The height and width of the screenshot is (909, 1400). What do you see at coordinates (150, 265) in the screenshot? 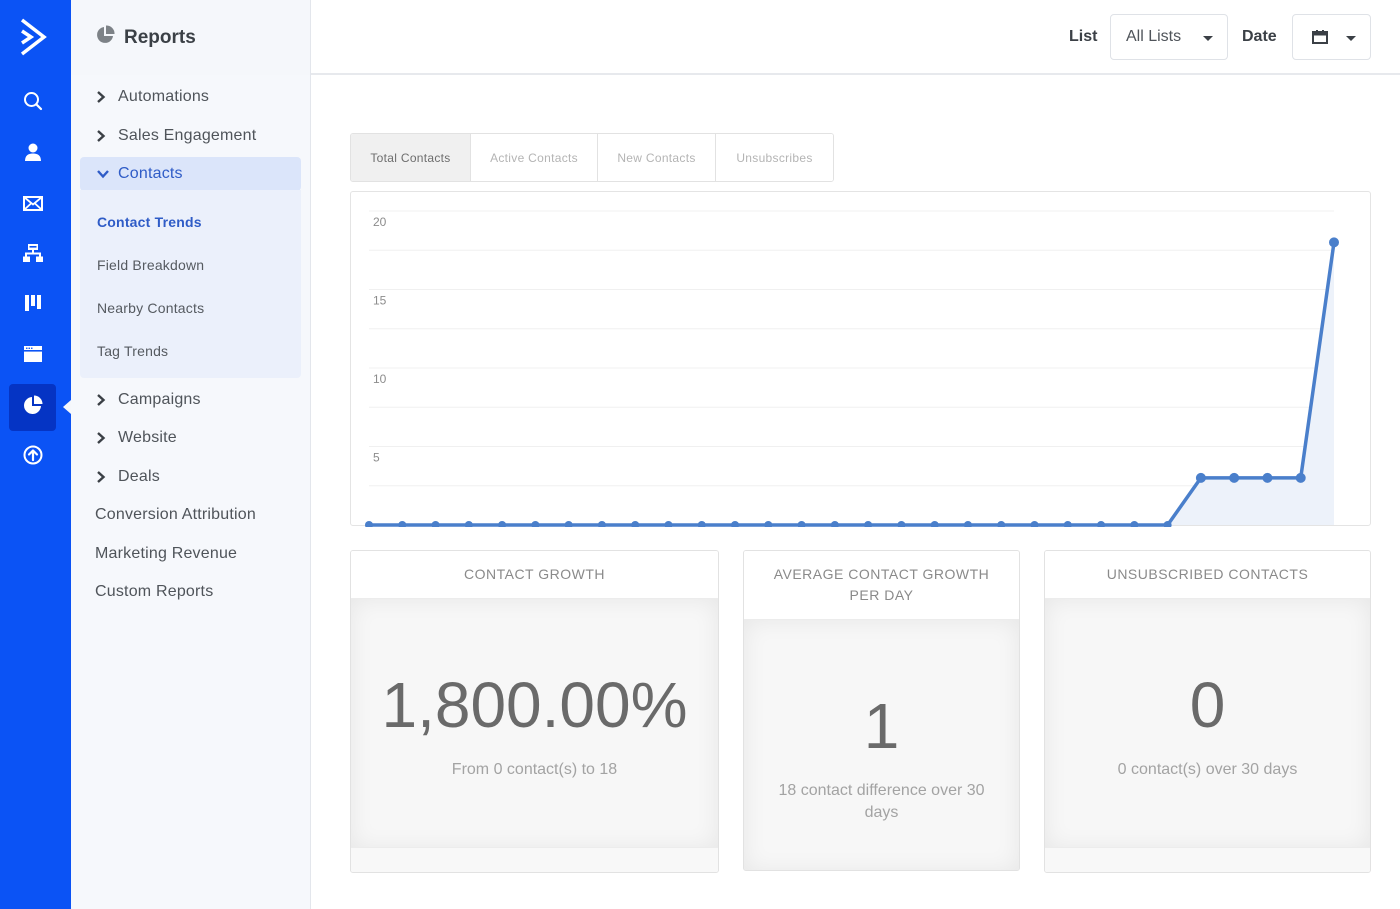
I see `submenu-item-field-breakdown: Field Breakdown` at bounding box center [150, 265].